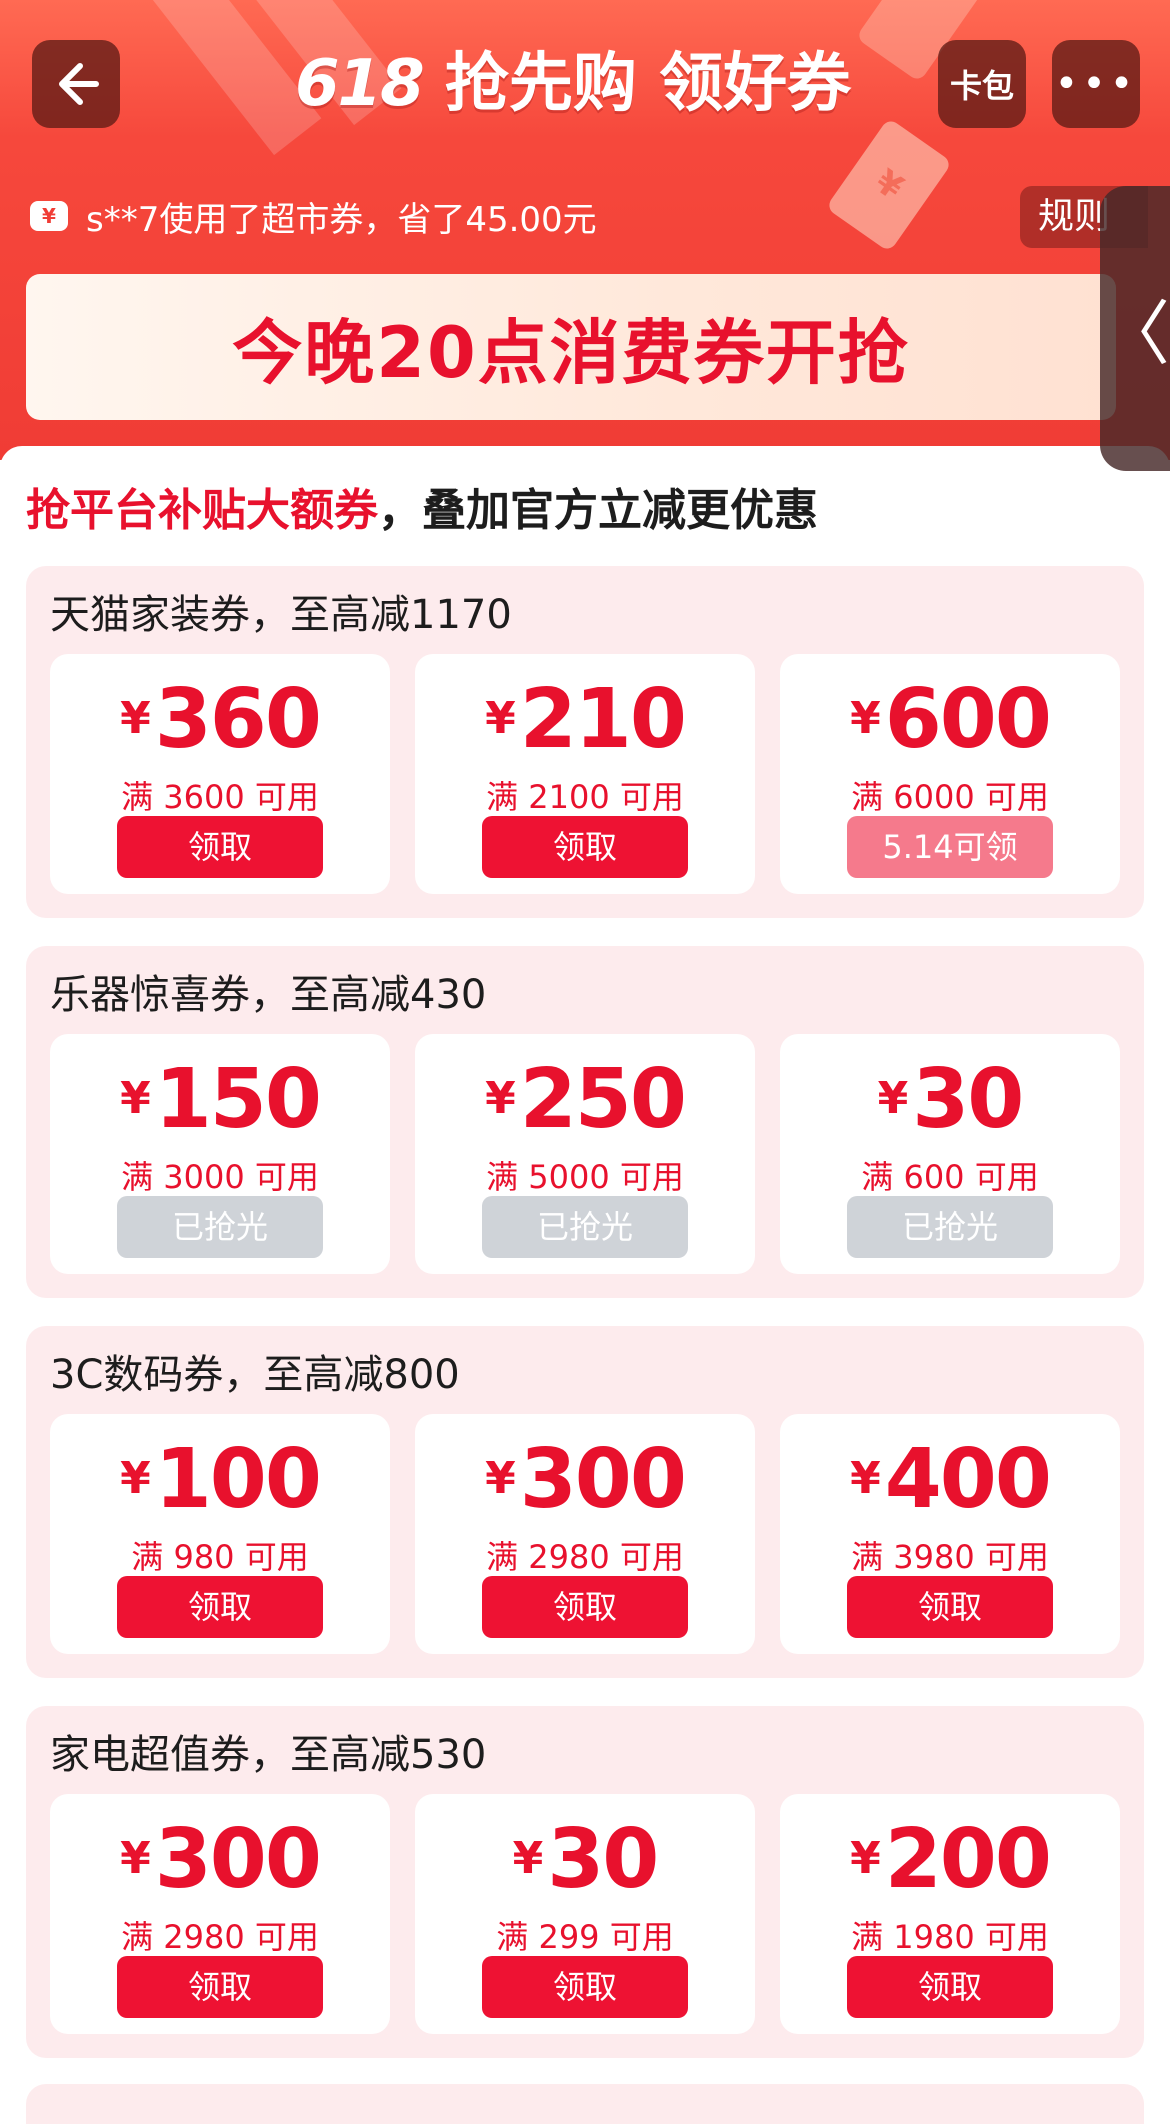  What do you see at coordinates (49, 216) in the screenshot?
I see `coupon-badge-icon: ¥` at bounding box center [49, 216].